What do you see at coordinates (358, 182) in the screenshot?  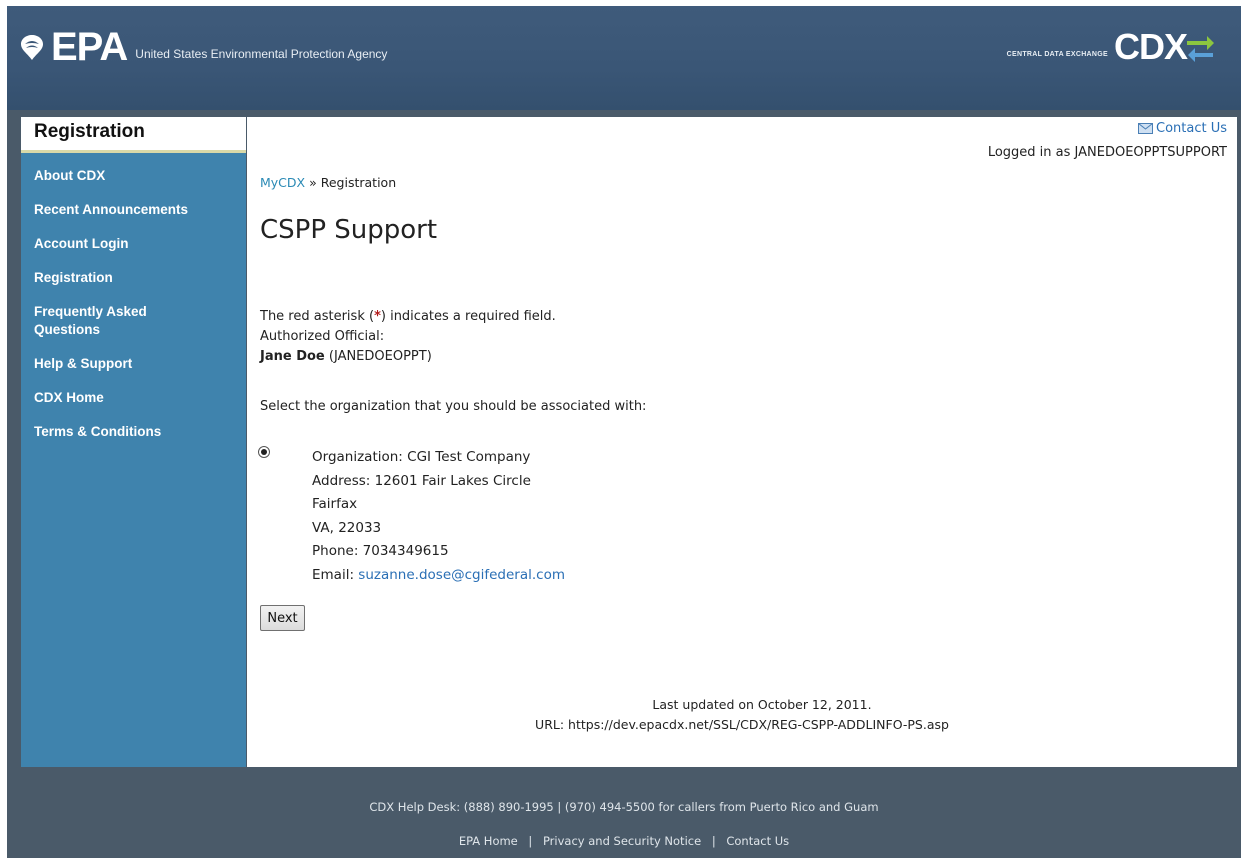 I see `breadcrumb-current: Registration` at bounding box center [358, 182].